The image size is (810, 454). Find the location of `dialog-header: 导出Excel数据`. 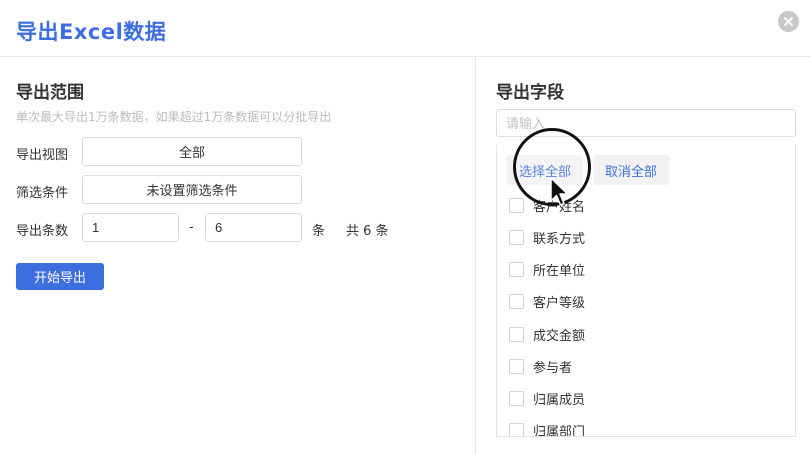

dialog-header: 导出Excel数据 is located at coordinates (405, 28).